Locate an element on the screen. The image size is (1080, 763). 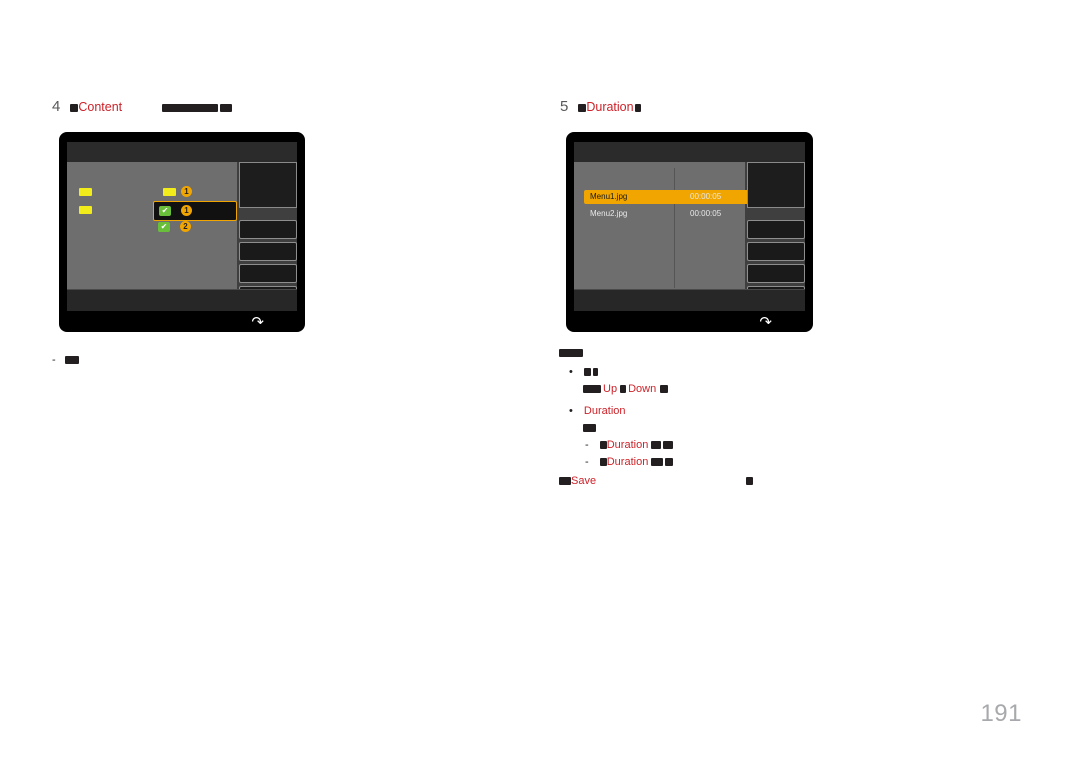
bullet-2-sub-2: - Duration is located at coordinates (629, 463).